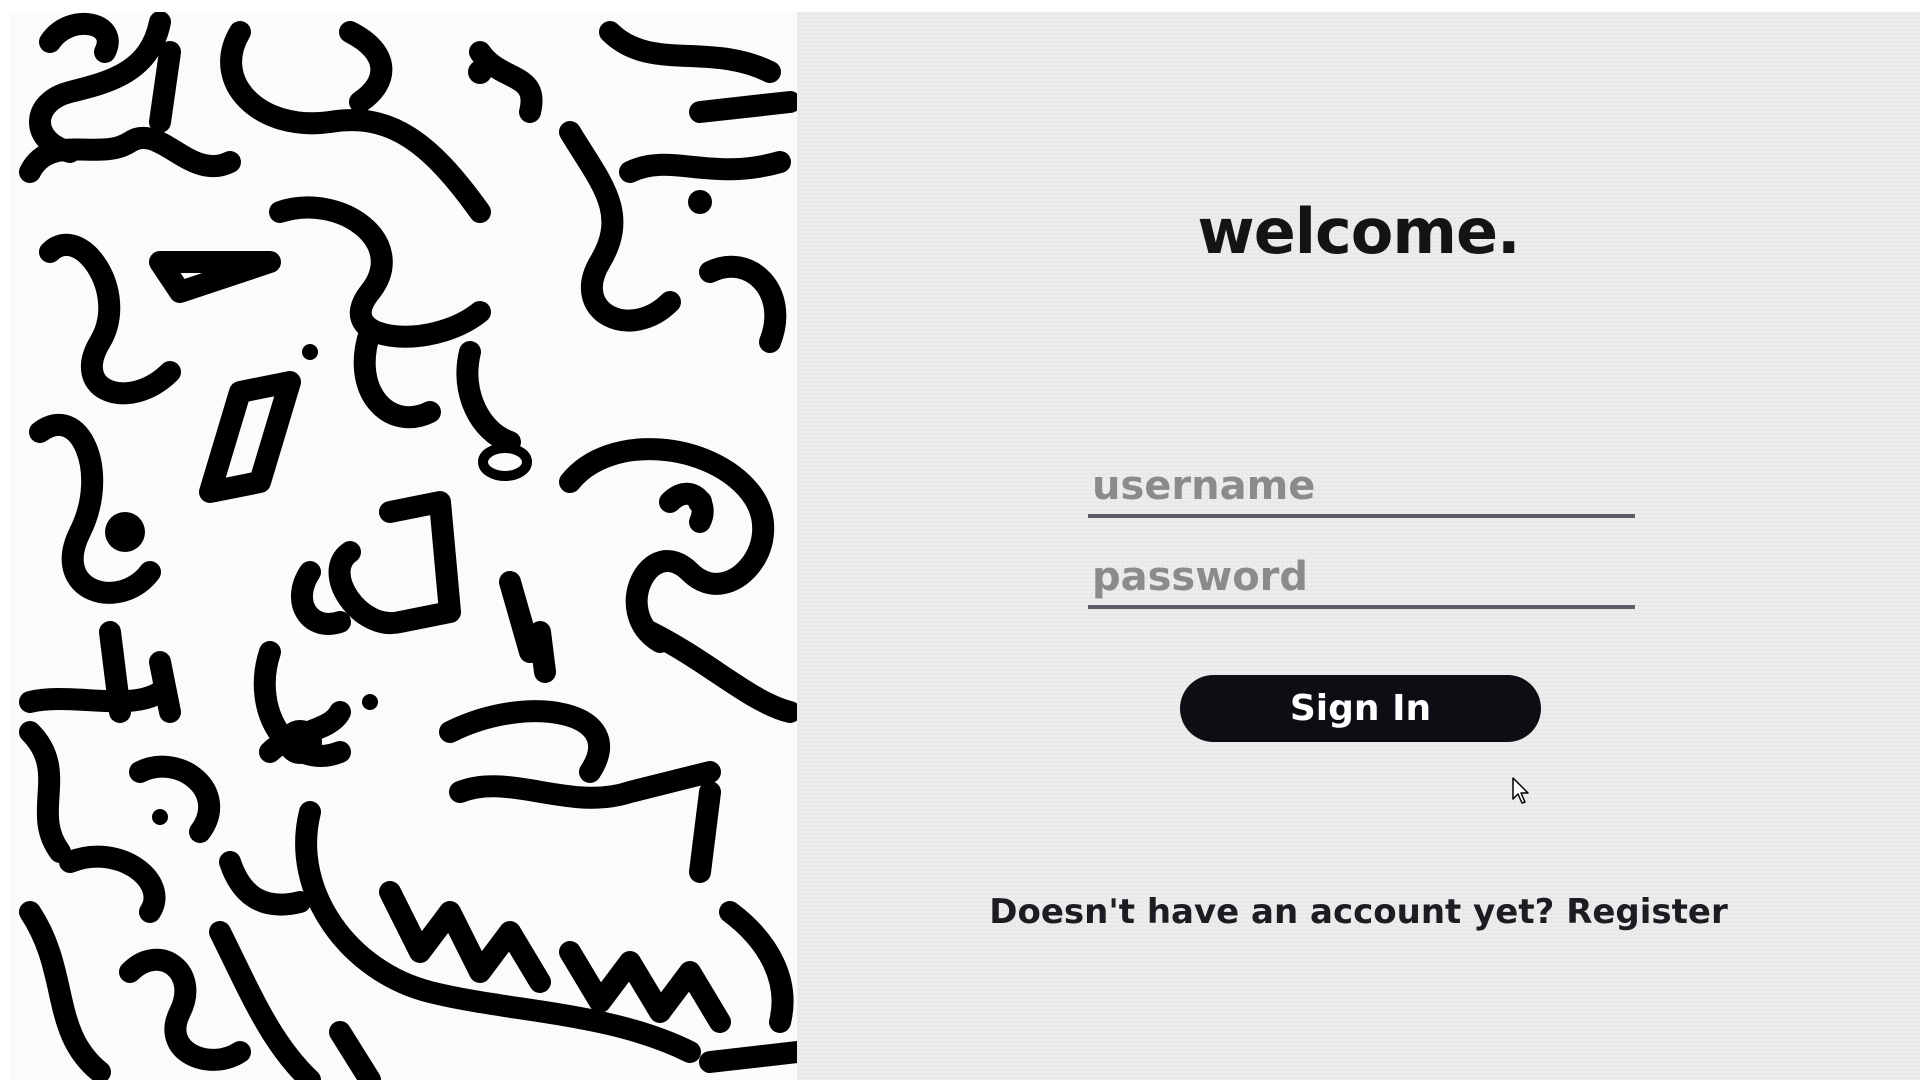 The width and height of the screenshot is (1920, 1080). I want to click on password-input, so click(1361, 579).